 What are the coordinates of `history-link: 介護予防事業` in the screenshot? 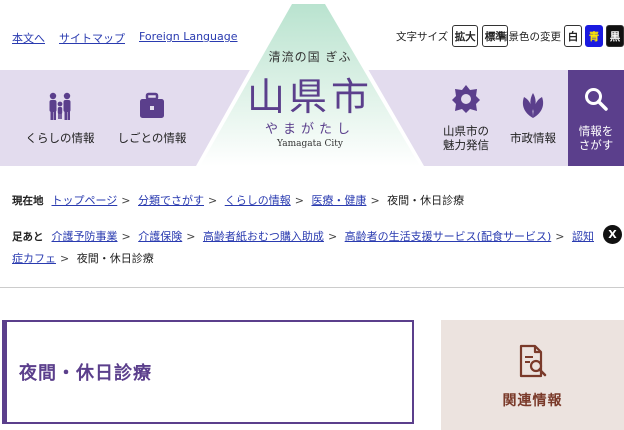 It's located at (85, 236).